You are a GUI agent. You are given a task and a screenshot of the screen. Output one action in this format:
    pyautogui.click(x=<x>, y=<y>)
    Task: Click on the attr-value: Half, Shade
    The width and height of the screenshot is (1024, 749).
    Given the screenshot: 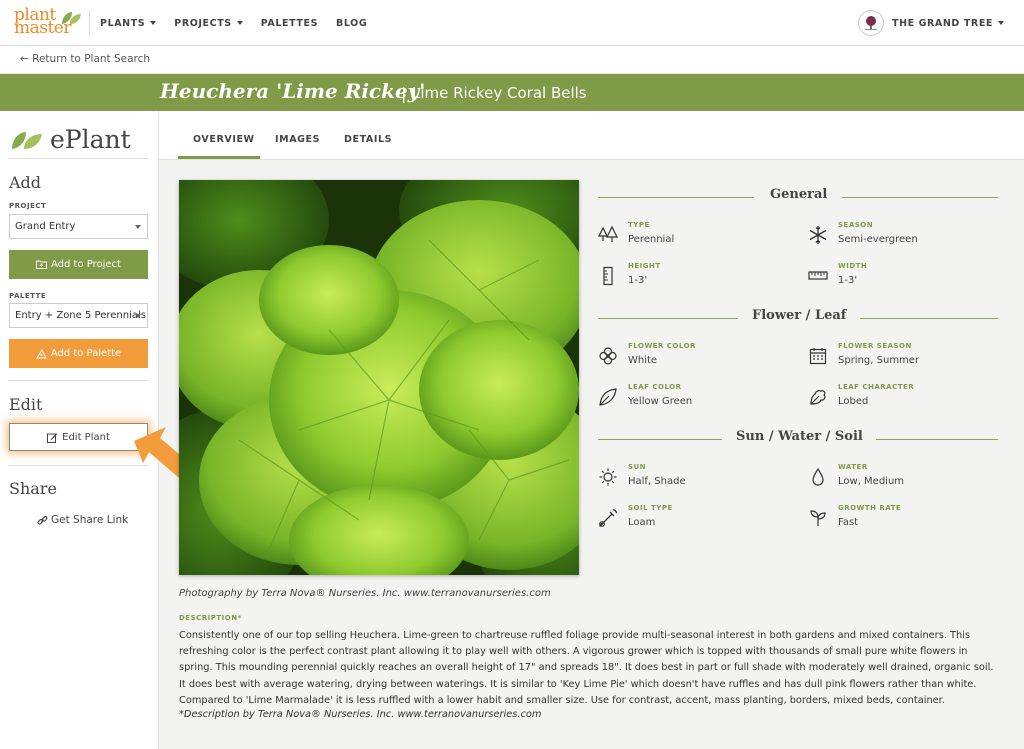 What is the action you would take?
    pyautogui.click(x=657, y=481)
    